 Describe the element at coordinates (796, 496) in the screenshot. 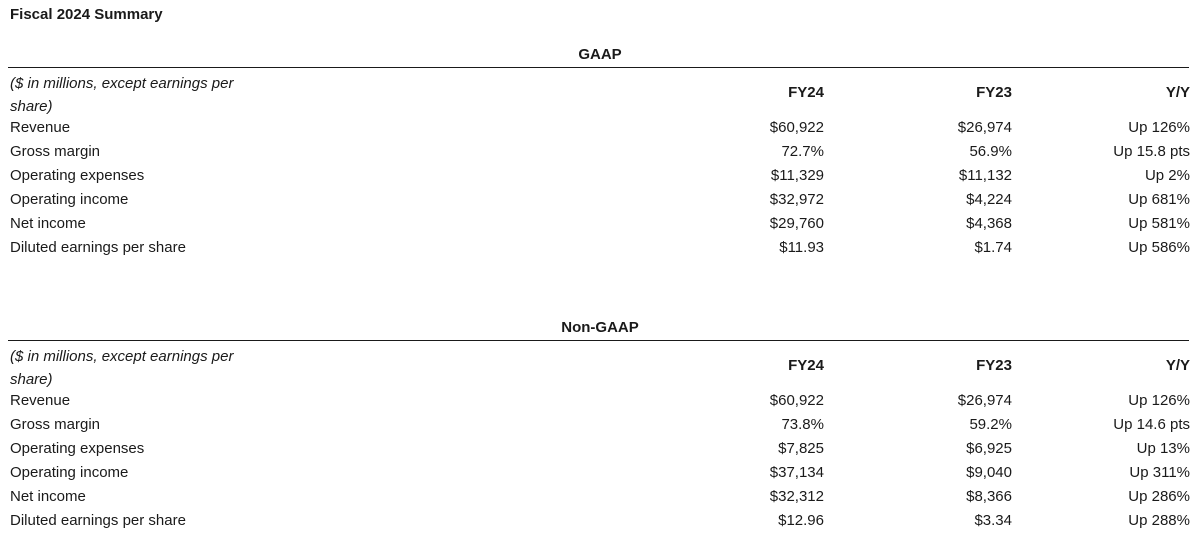

I see `fy24-value: $32,312` at that location.